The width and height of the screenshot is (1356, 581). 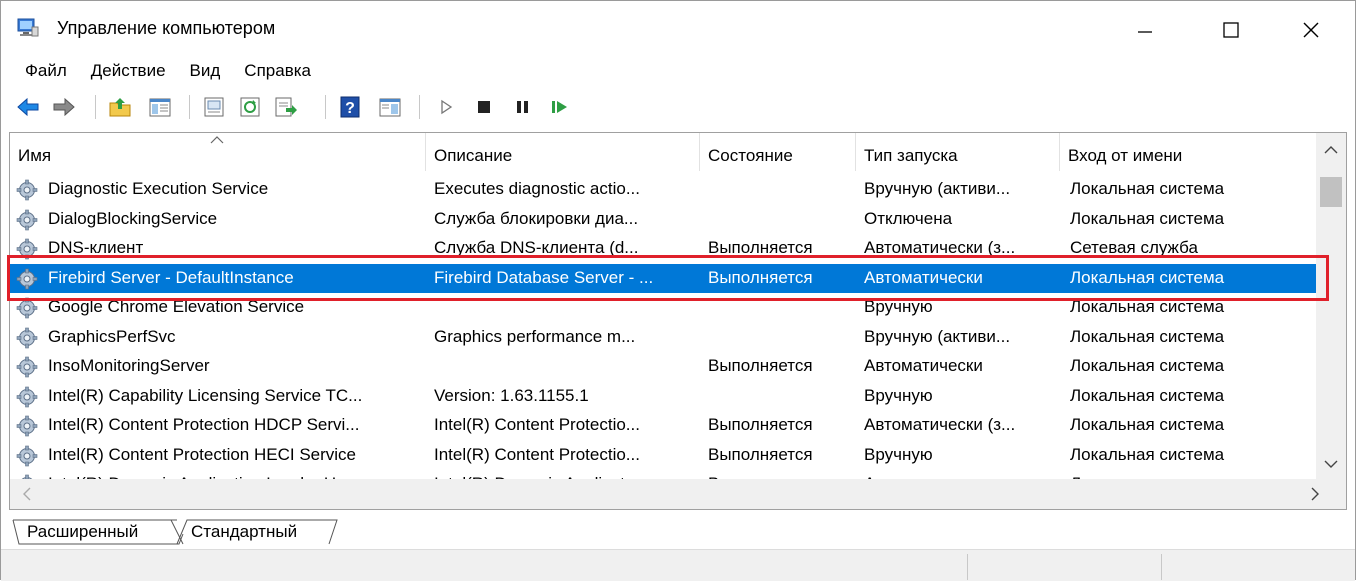 I want to click on minimize-icon, so click(x=1145, y=32).